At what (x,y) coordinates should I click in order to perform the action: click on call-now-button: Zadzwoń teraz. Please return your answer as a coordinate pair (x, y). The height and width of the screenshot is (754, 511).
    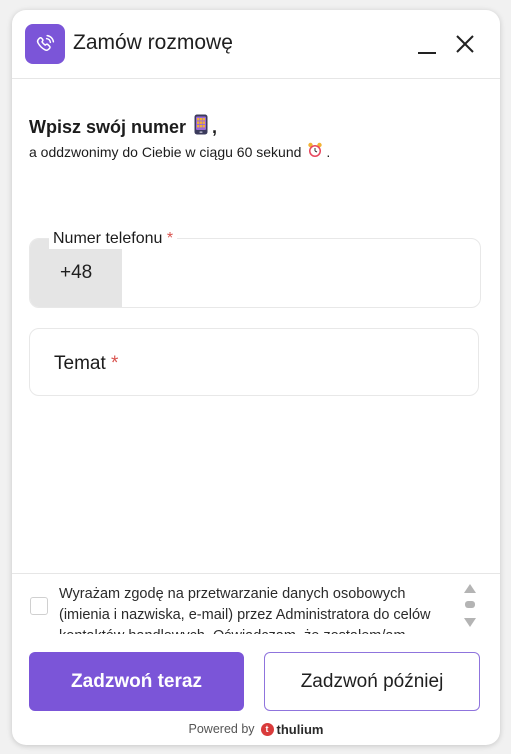
    Looking at the image, I should click on (136, 681).